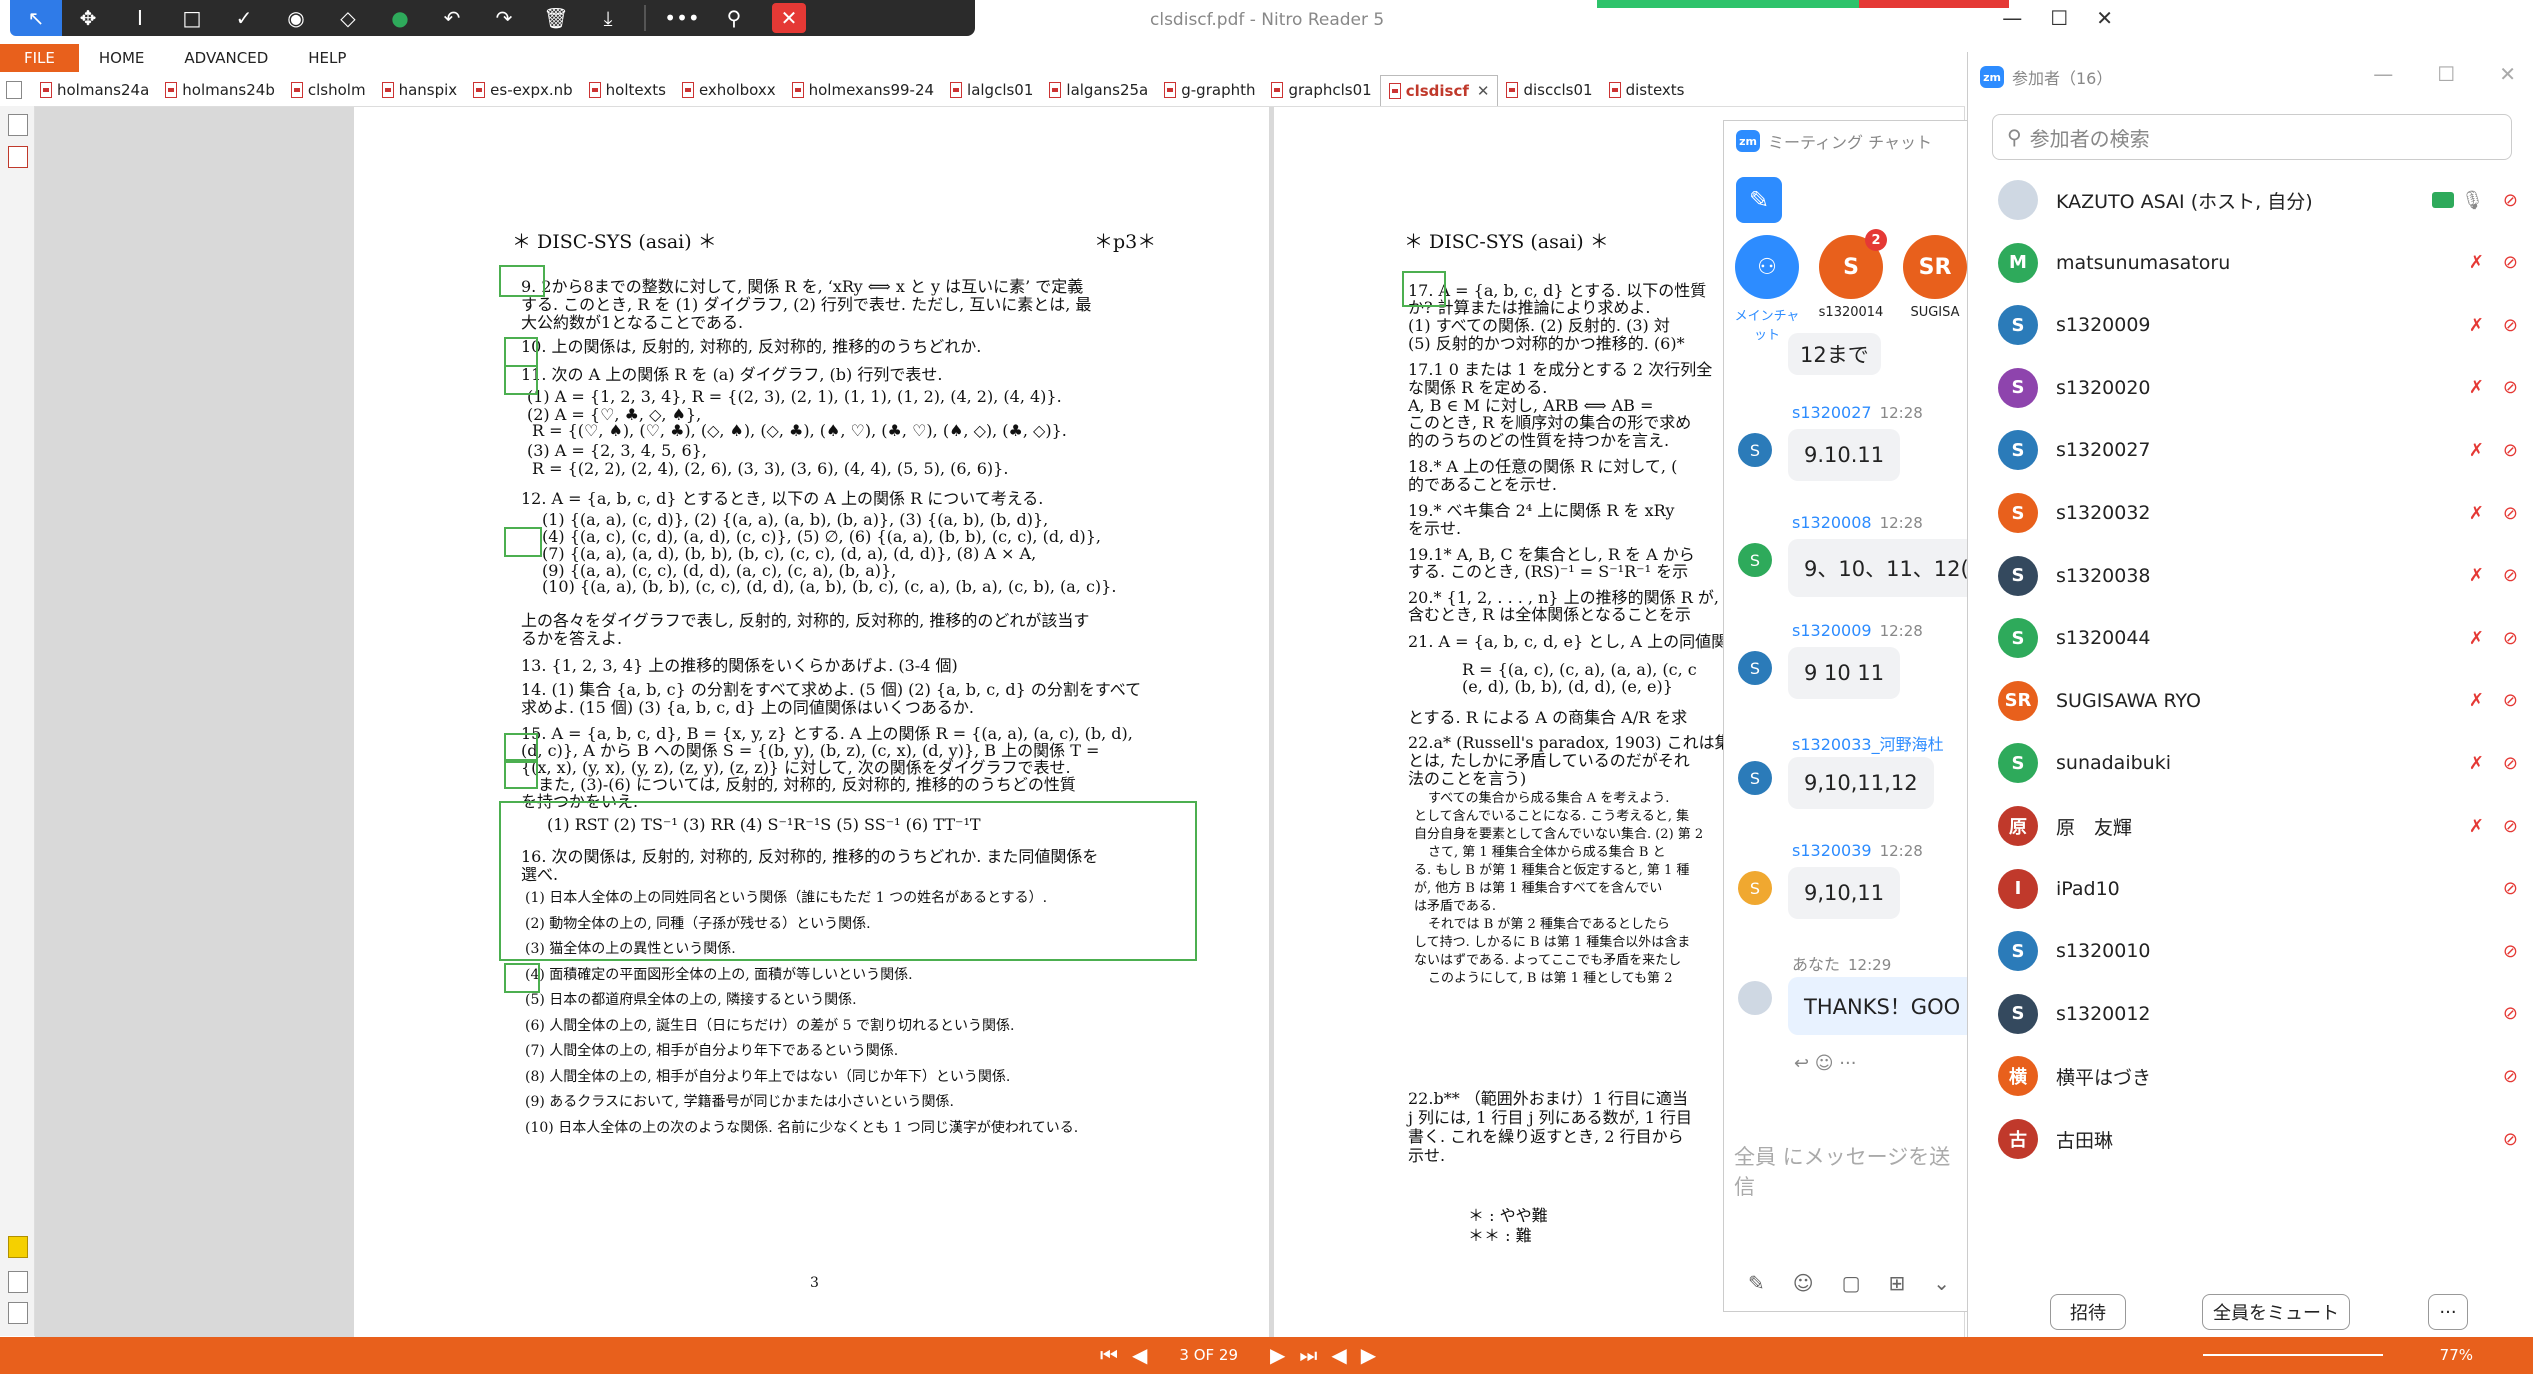  What do you see at coordinates (2250, 638) in the screenshot?
I see `participant-row: Ss1320044 ✗ ⊘` at bounding box center [2250, 638].